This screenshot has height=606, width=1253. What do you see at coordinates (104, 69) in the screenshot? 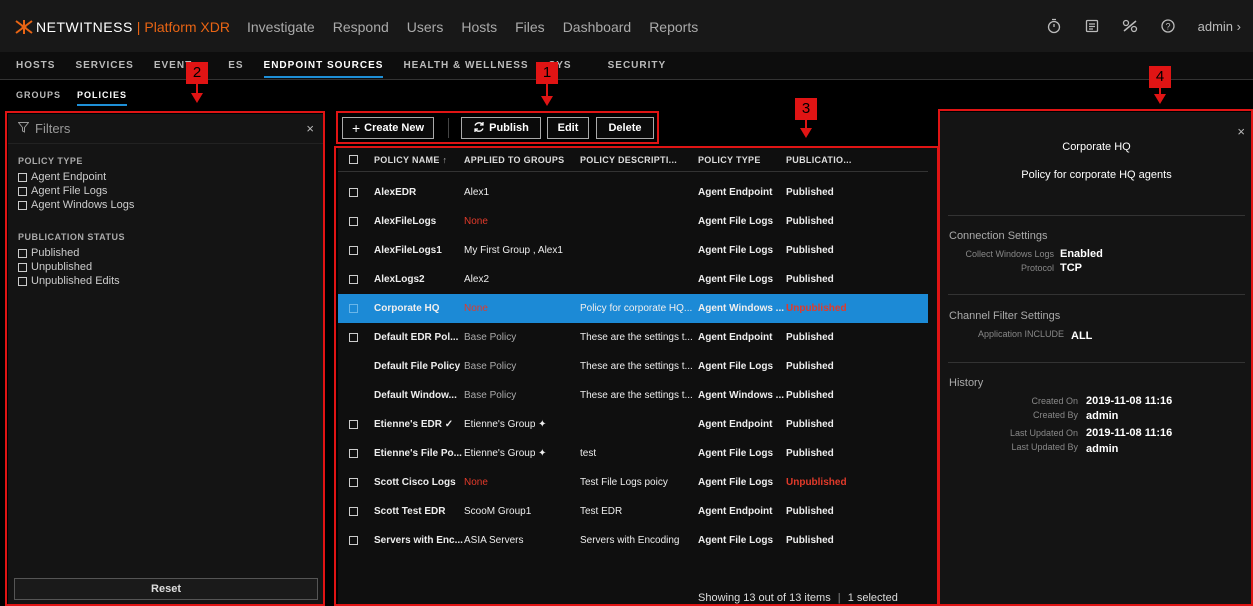
I see `subnav-services: SERVICES` at bounding box center [104, 69].